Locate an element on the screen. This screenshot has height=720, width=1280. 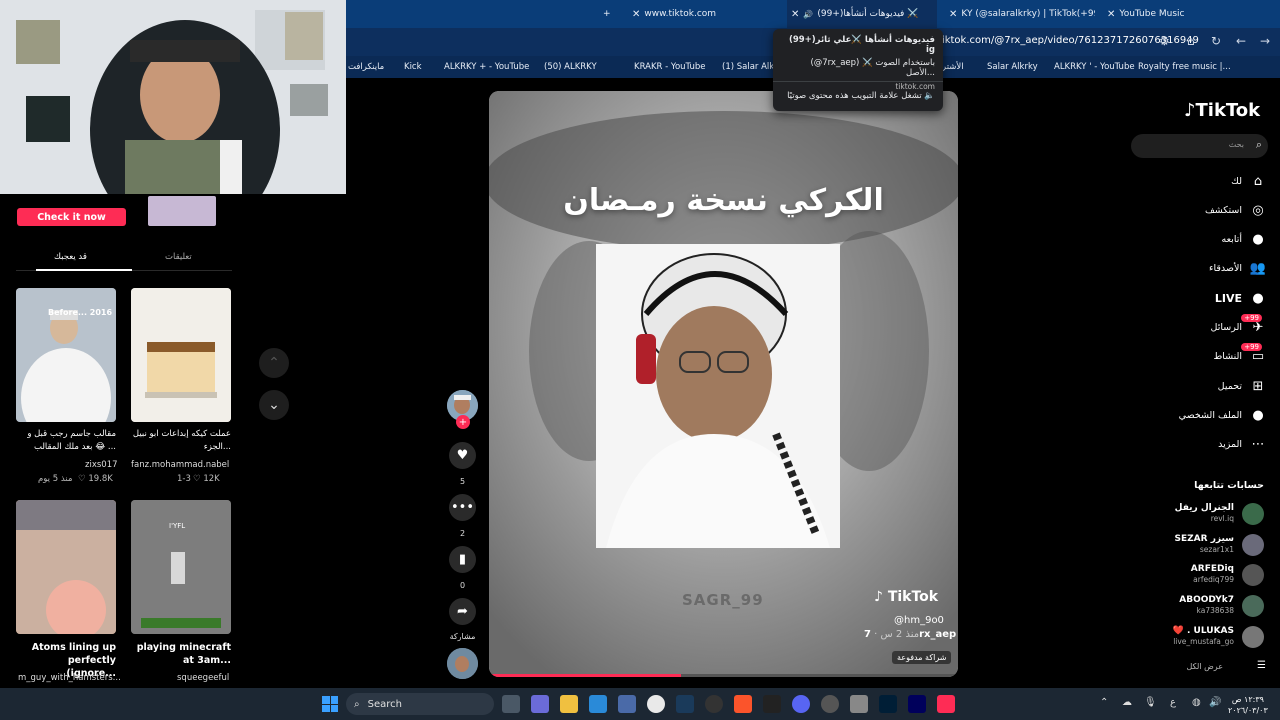
video-card-thumbnail: Before... 2016 is located at coordinates (66, 355).